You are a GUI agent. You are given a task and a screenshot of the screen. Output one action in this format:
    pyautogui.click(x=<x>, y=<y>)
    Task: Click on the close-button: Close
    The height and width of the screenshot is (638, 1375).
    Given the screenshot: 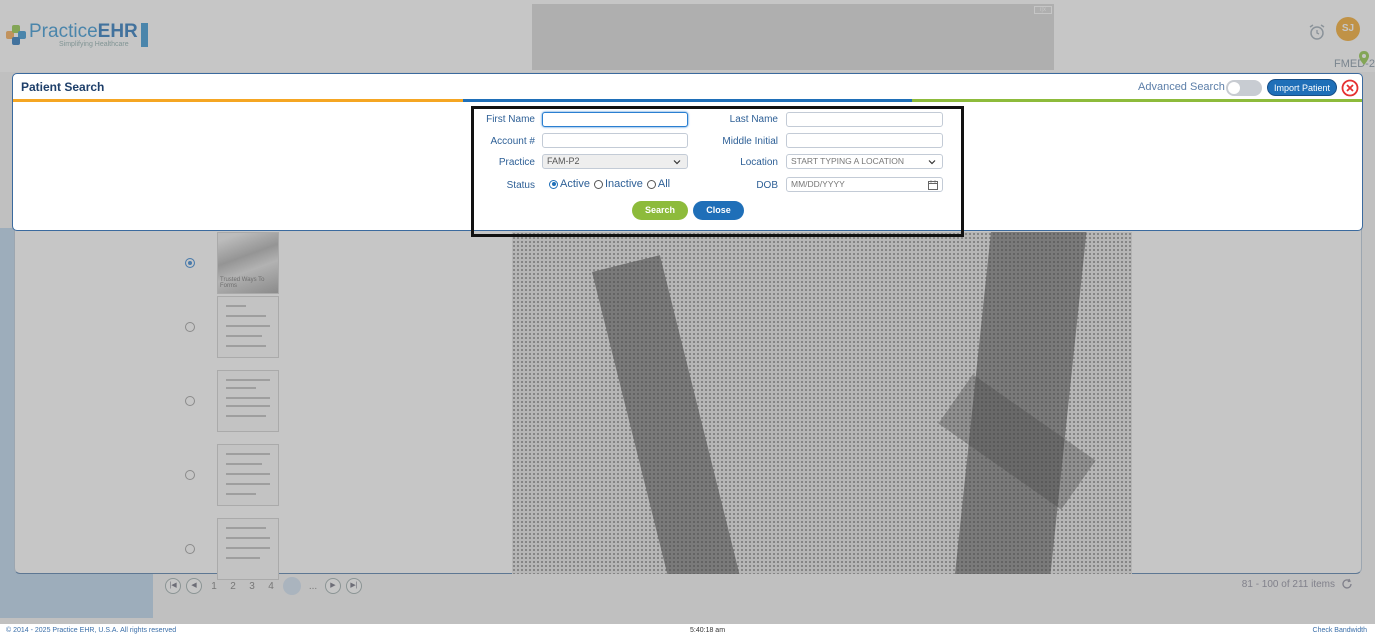 What is the action you would take?
    pyautogui.click(x=718, y=210)
    